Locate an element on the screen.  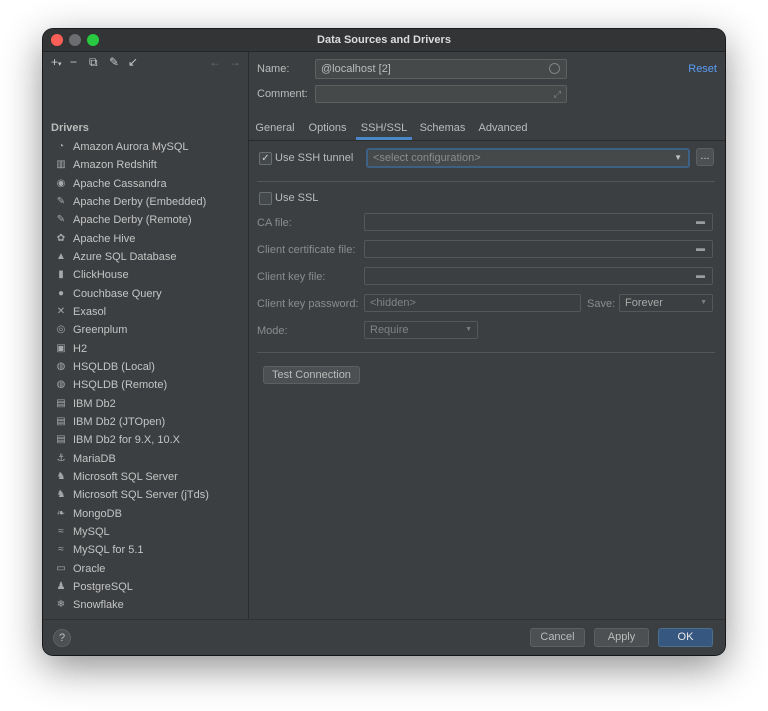
cancel-button: Cancel is located at coordinates (557, 637).